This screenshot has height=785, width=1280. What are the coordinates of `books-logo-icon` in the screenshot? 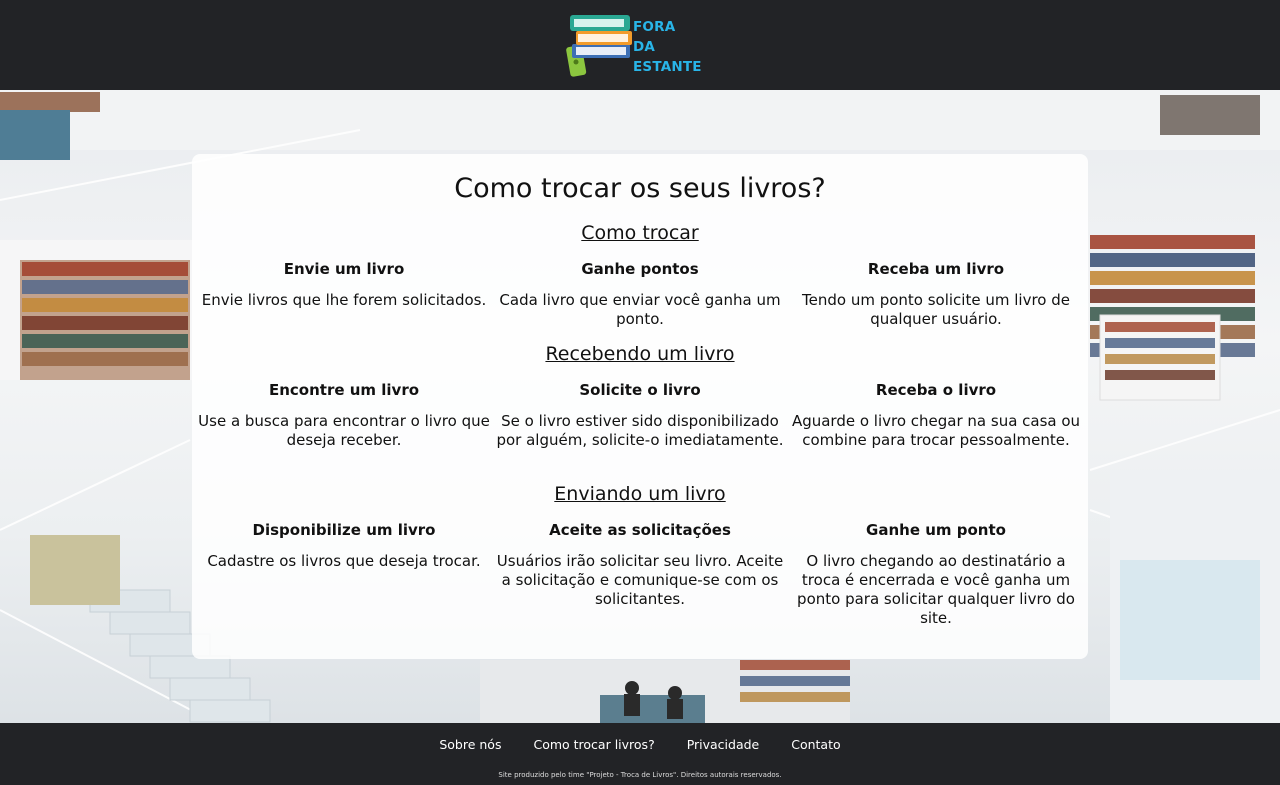 It's located at (599, 46).